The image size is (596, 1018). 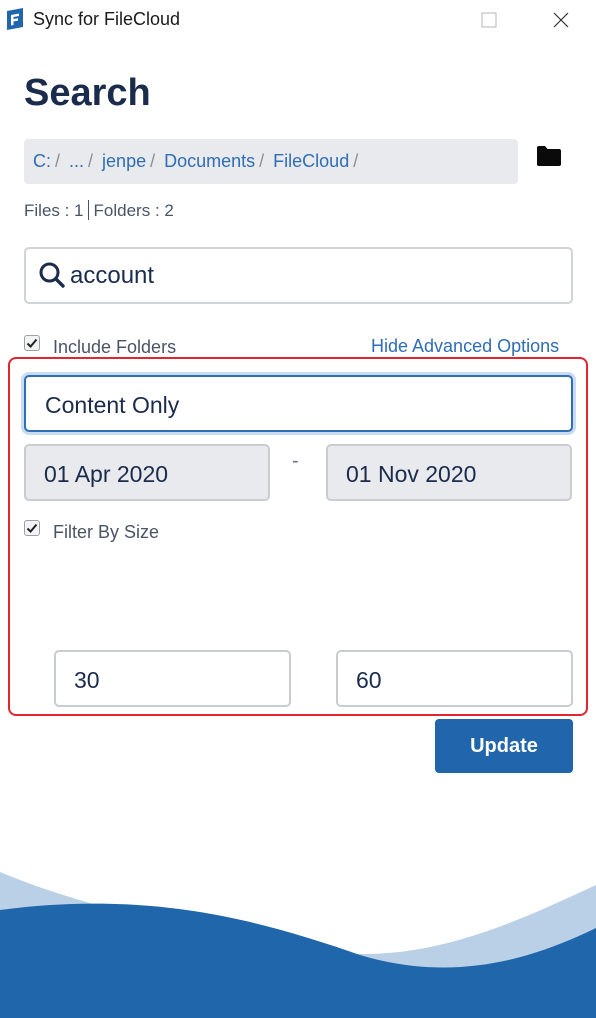 What do you see at coordinates (449, 472) in the screenshot?
I see `date-to-field: 01 Nov 2020` at bounding box center [449, 472].